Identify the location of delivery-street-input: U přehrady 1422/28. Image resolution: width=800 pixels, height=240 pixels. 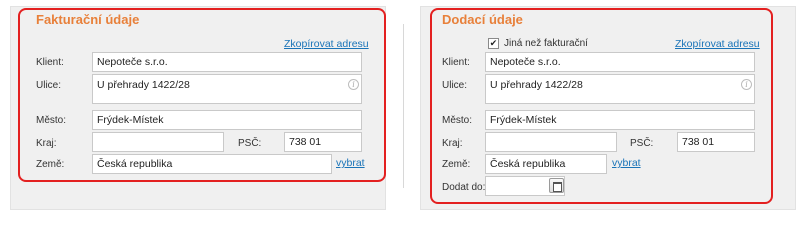
(620, 89).